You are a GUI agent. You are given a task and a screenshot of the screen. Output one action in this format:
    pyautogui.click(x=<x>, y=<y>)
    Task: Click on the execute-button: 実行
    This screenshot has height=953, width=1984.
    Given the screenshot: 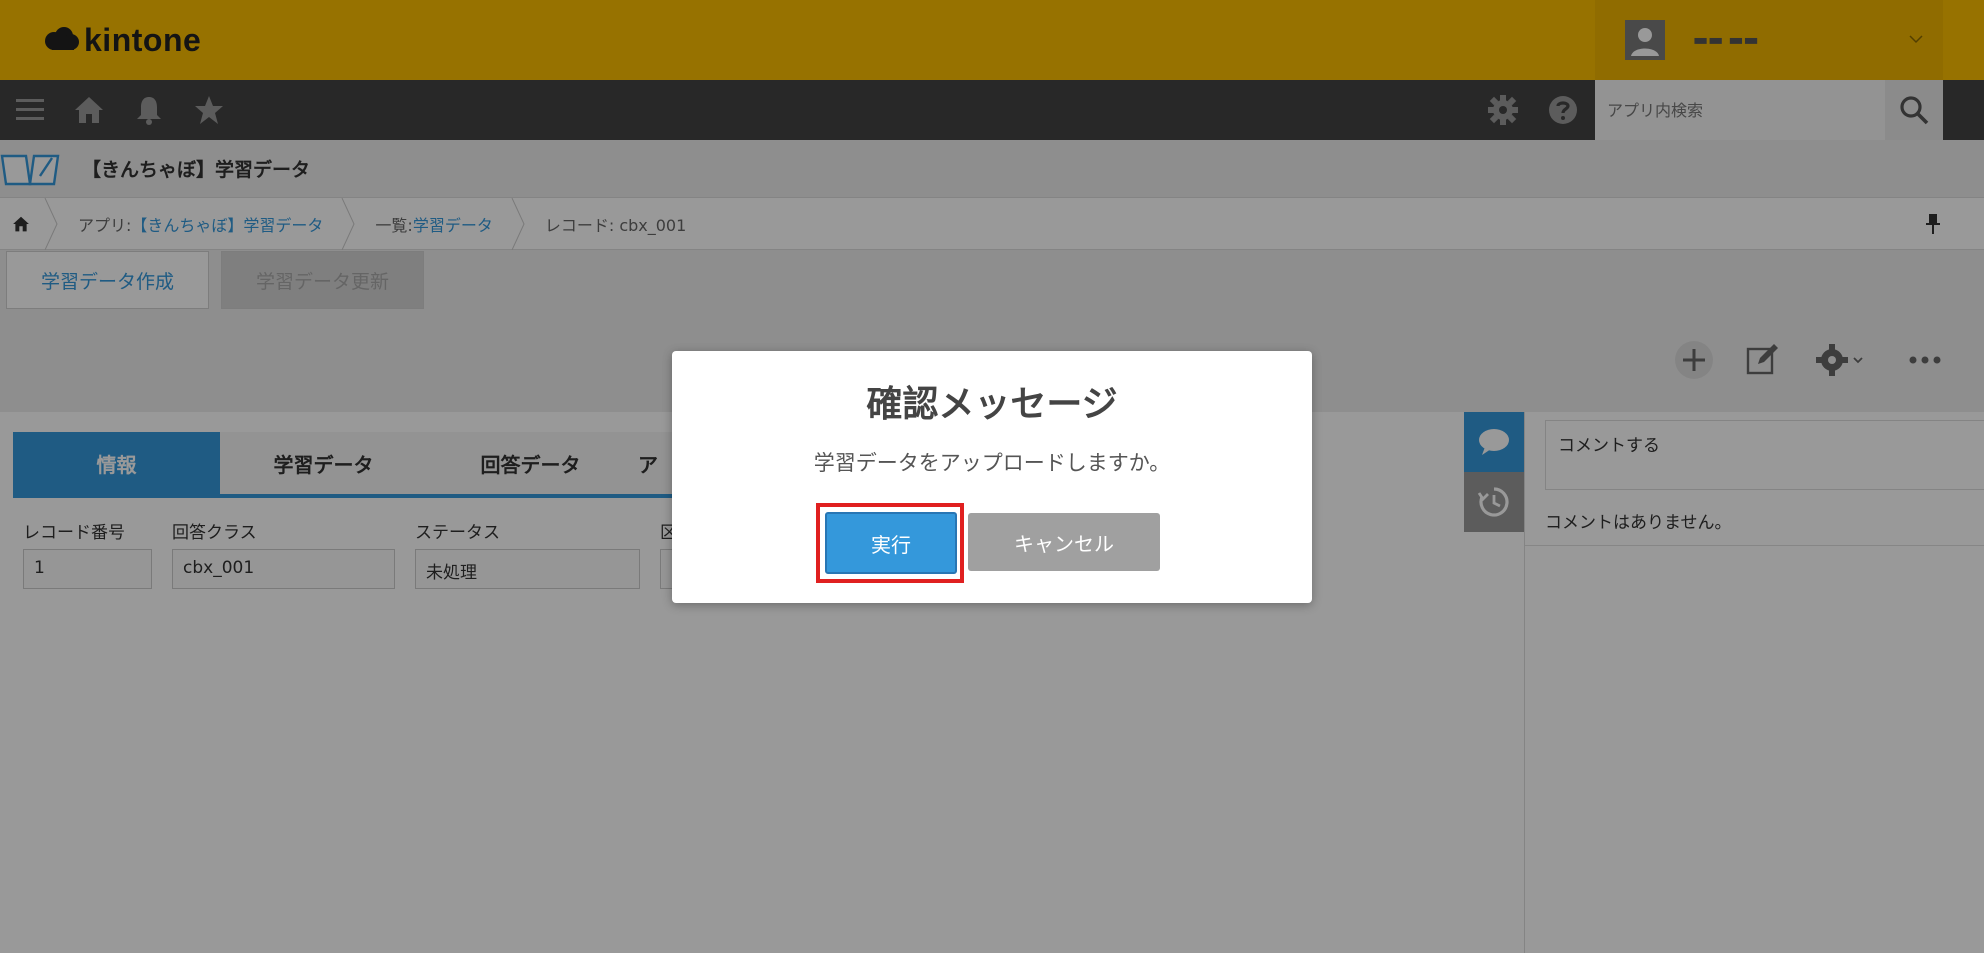 What is the action you would take?
    pyautogui.click(x=891, y=543)
    